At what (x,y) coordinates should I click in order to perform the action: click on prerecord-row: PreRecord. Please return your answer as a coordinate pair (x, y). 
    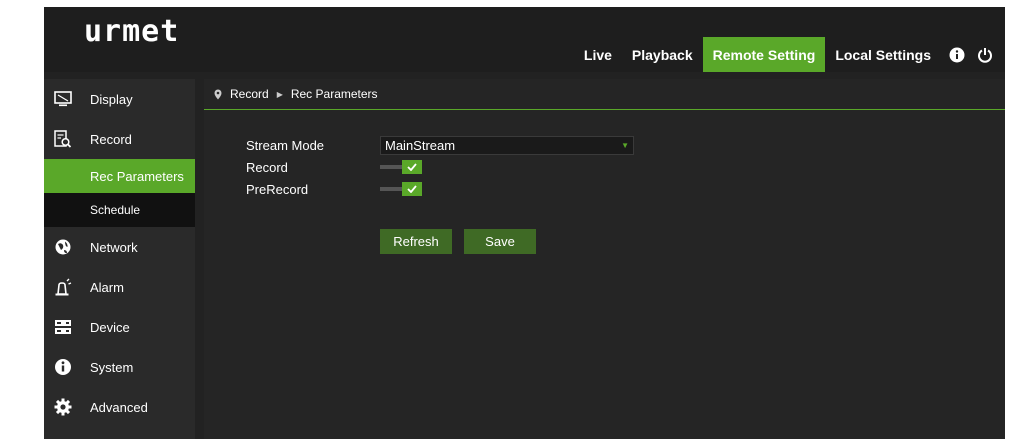
    Looking at the image, I should click on (440, 189).